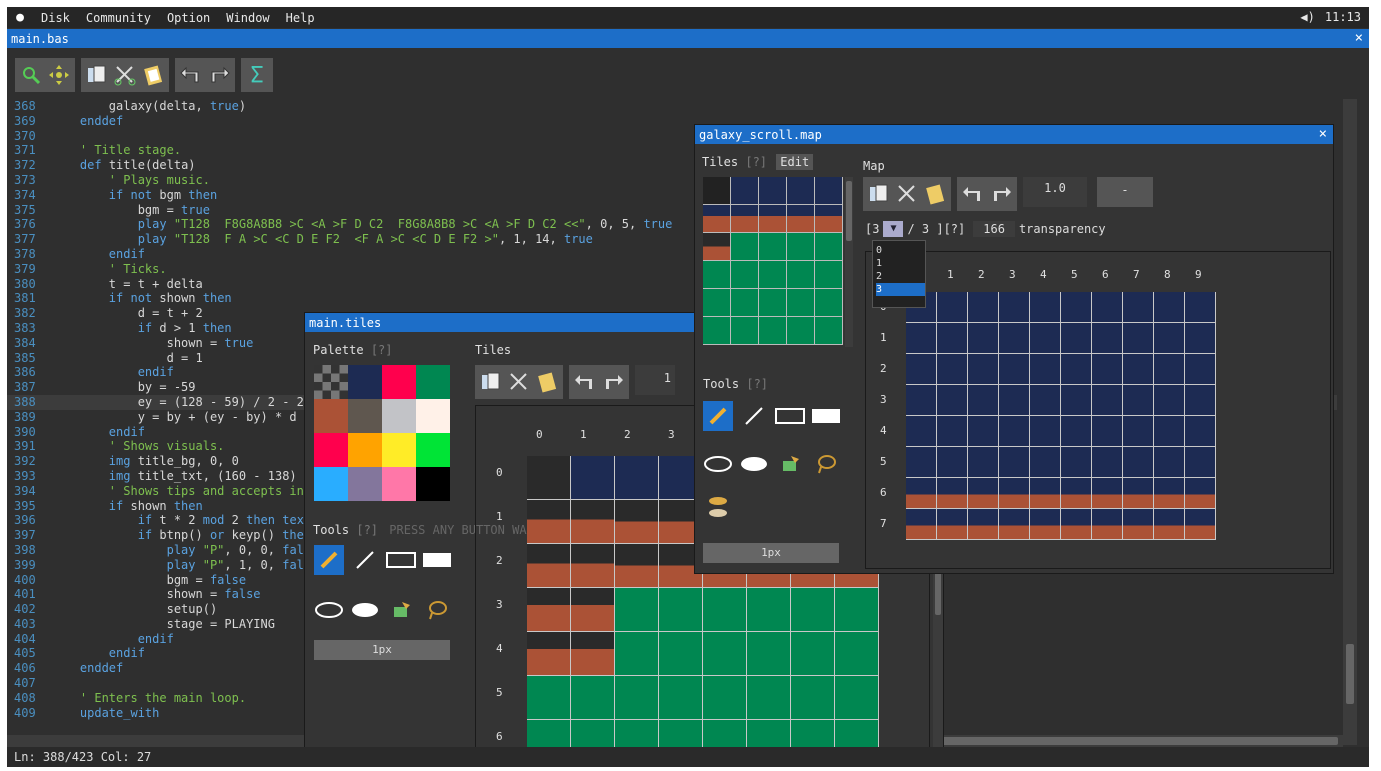  Describe the element at coordinates (585, 382) in the screenshot. I see `tiles-undo-icon` at that location.